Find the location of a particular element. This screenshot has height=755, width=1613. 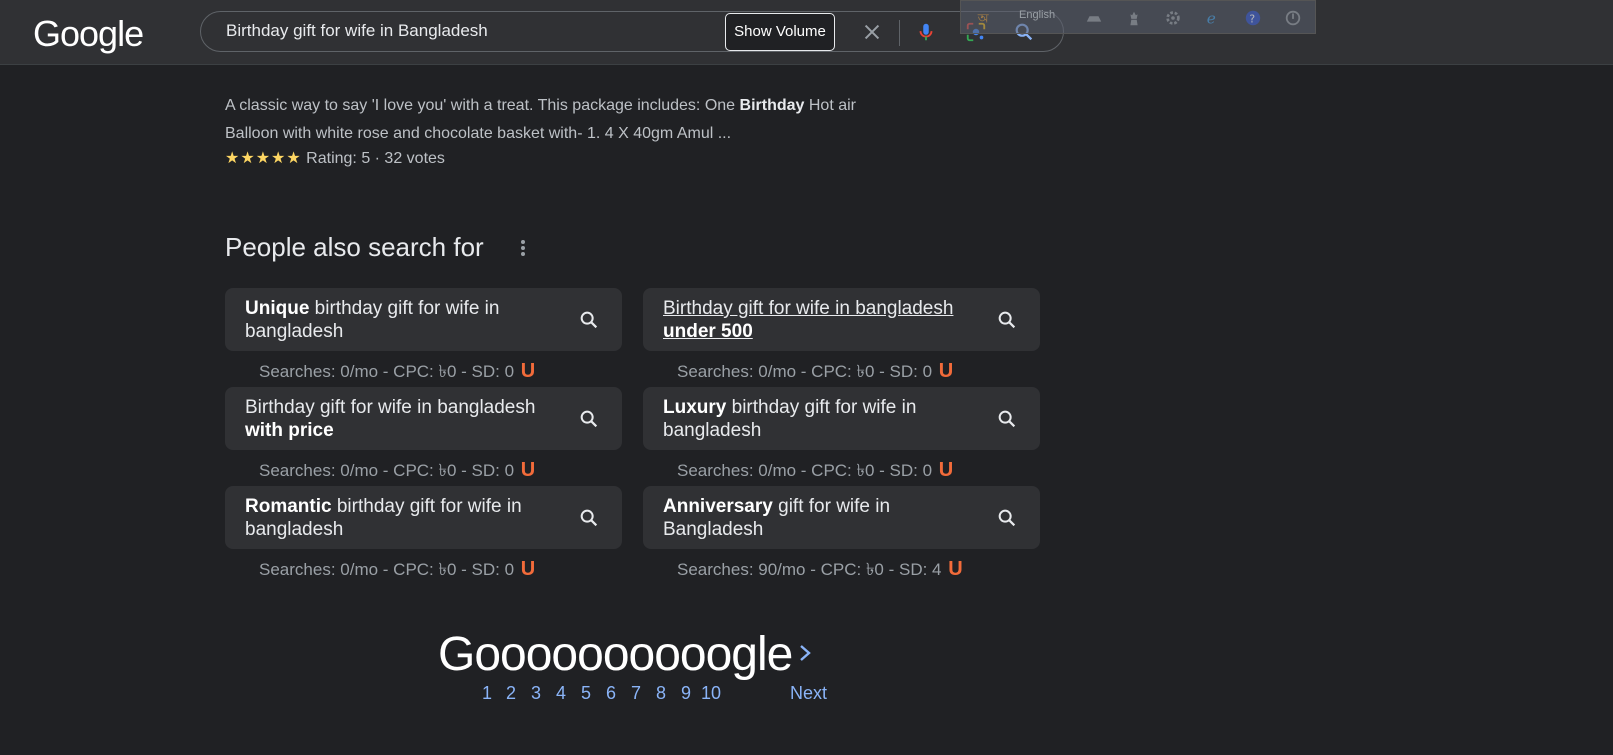

page-link: 6 is located at coordinates (611, 693).